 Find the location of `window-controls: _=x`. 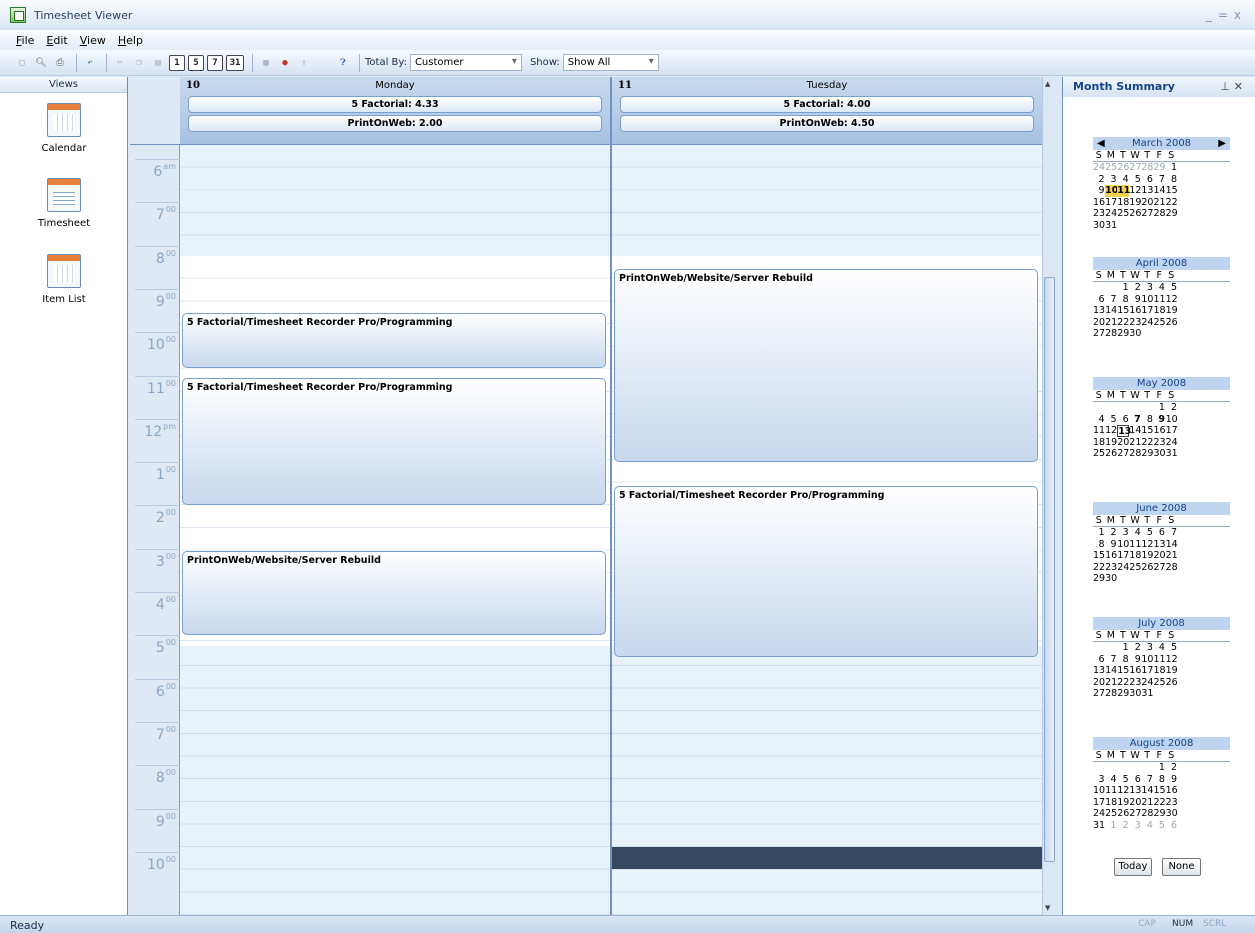

window-controls: _=x is located at coordinates (1226, 15).